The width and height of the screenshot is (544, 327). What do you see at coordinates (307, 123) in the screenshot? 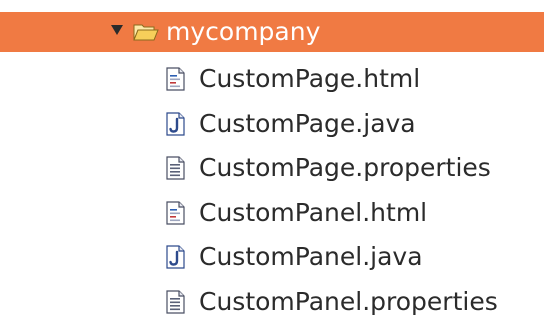
I see `file-label: CustomPage.java` at bounding box center [307, 123].